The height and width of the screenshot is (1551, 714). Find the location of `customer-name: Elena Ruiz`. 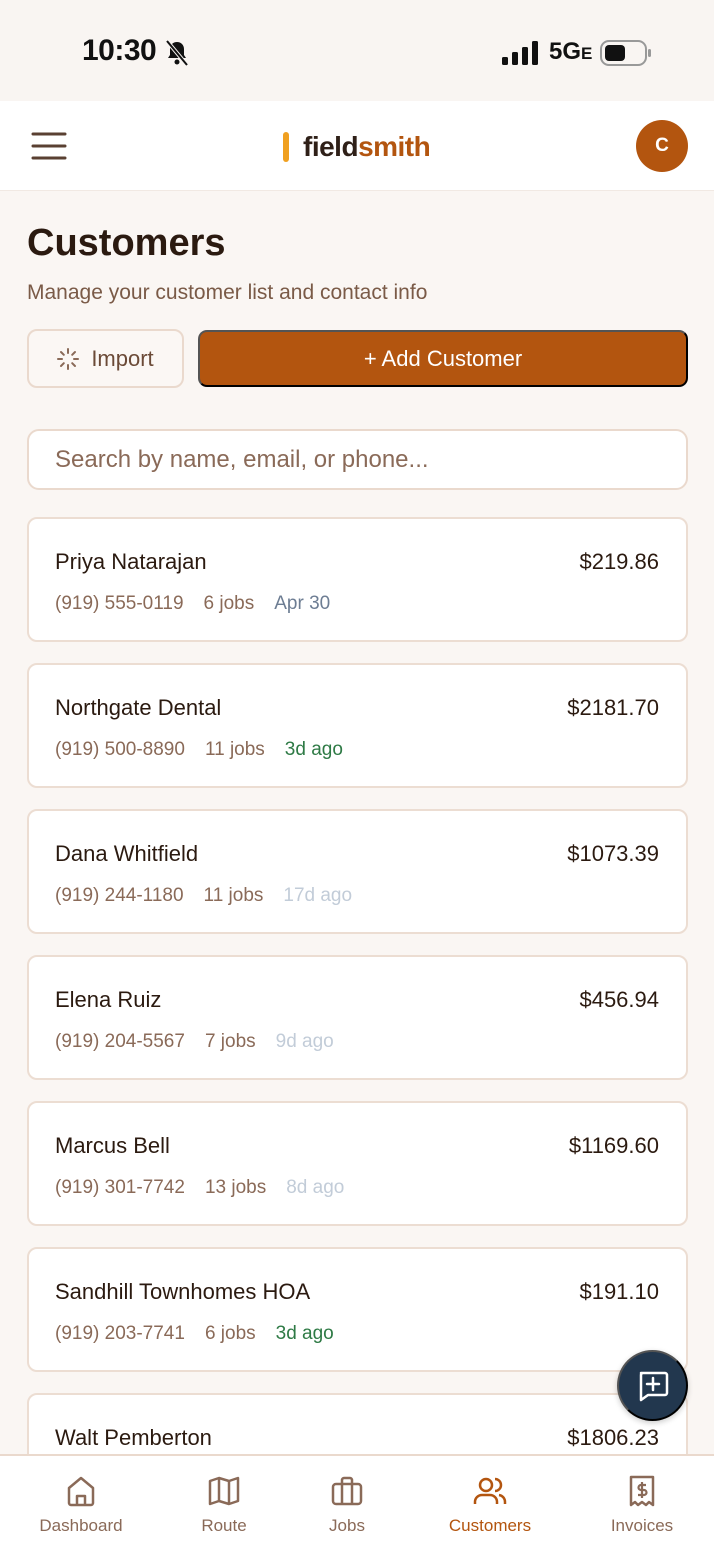

customer-name: Elena Ruiz is located at coordinates (108, 999).